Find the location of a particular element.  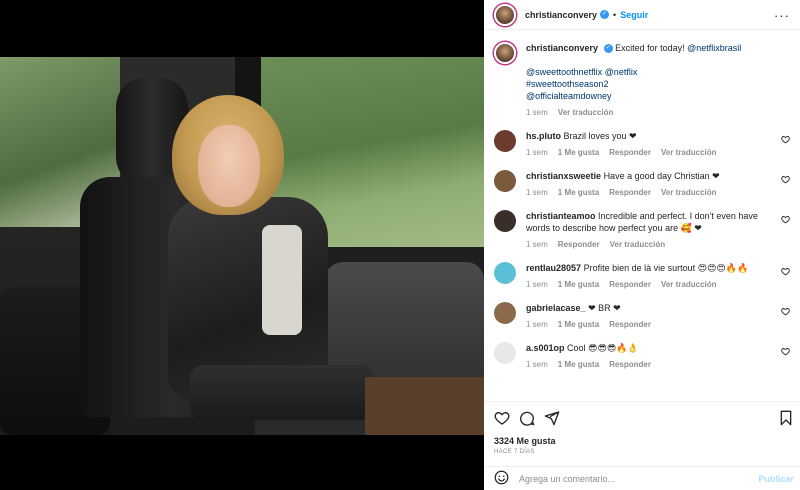

follow-button: Seguir is located at coordinates (634, 15).